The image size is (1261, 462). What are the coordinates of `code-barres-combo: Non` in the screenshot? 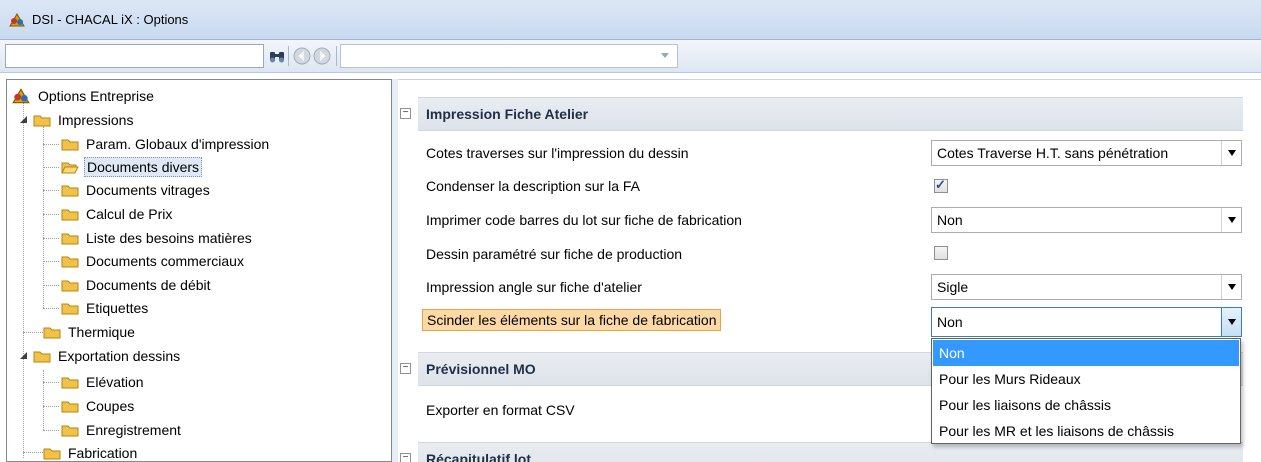 It's located at (1086, 220).